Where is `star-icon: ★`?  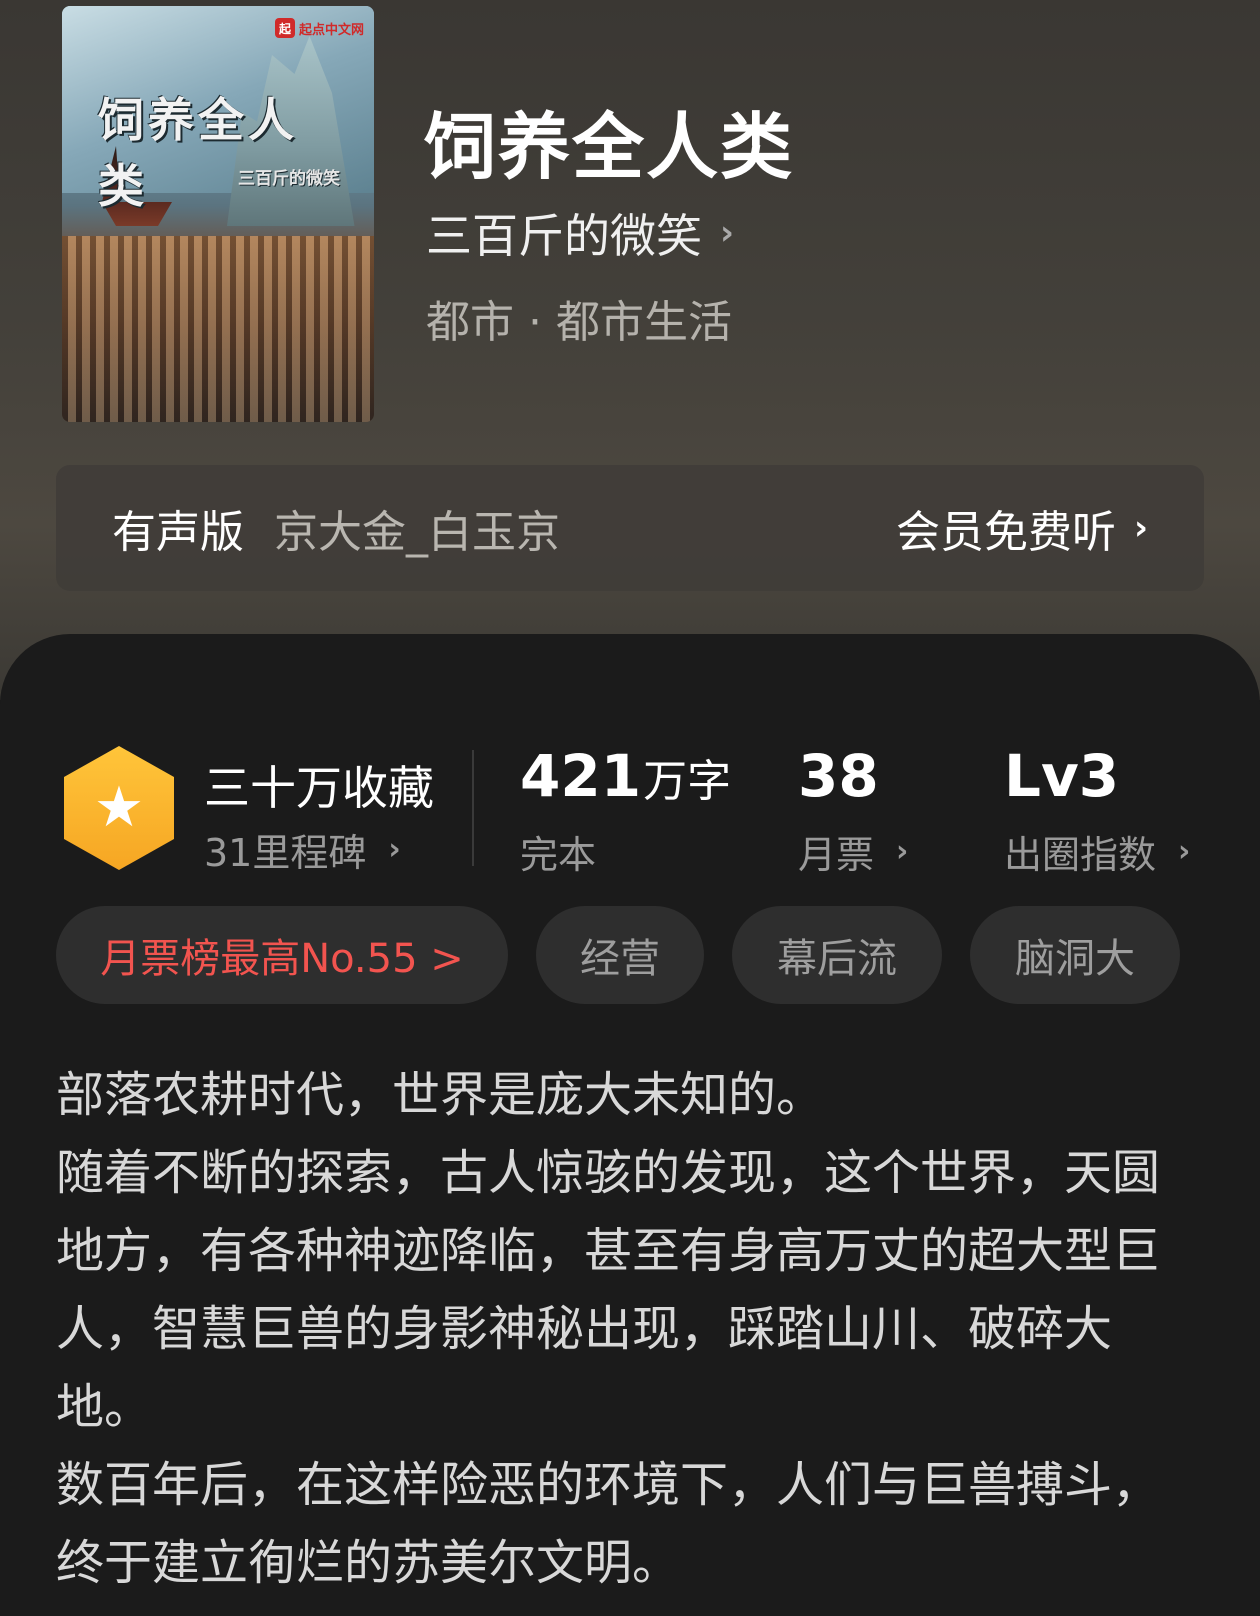
star-icon: ★ is located at coordinates (119, 807).